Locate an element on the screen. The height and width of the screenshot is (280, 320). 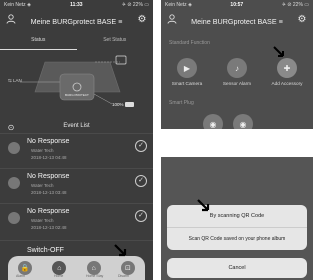
status-bar: Kein Netz ◈ 10:57 ✈ ⊘ 22% ▭ is located at coordinates (237, 4).